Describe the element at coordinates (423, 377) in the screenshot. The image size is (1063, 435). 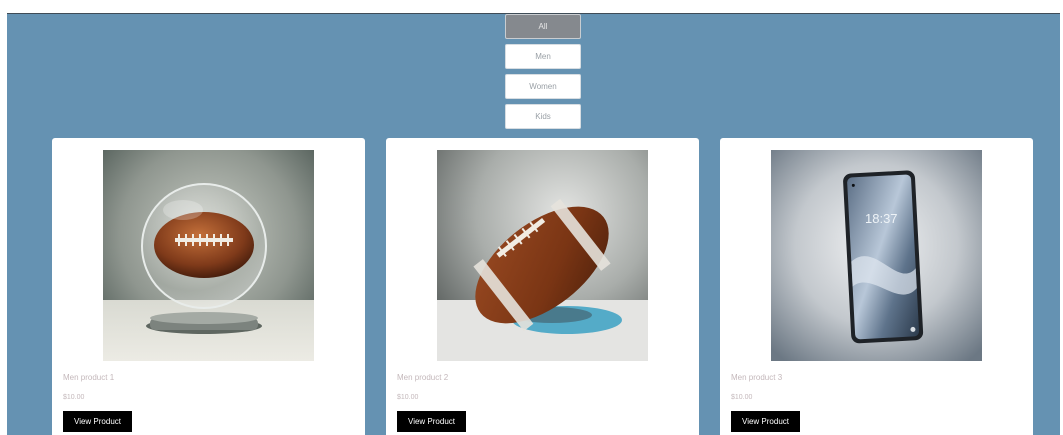
I see `product-name: Men product 2` at that location.